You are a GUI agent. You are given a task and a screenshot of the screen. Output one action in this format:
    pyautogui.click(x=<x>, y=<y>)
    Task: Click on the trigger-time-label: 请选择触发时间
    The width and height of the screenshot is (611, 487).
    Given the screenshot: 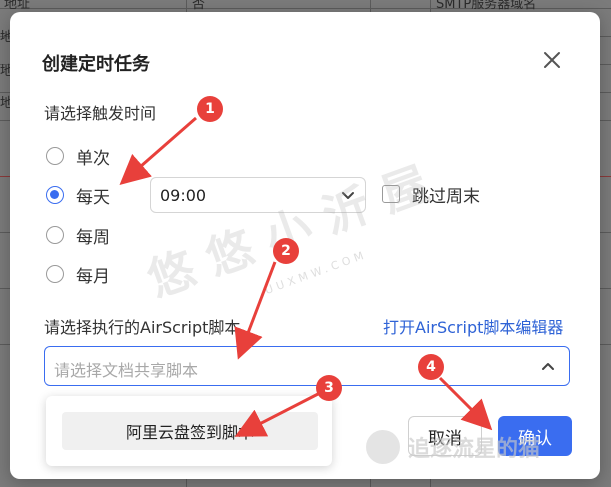 What is the action you would take?
    pyautogui.click(x=100, y=113)
    